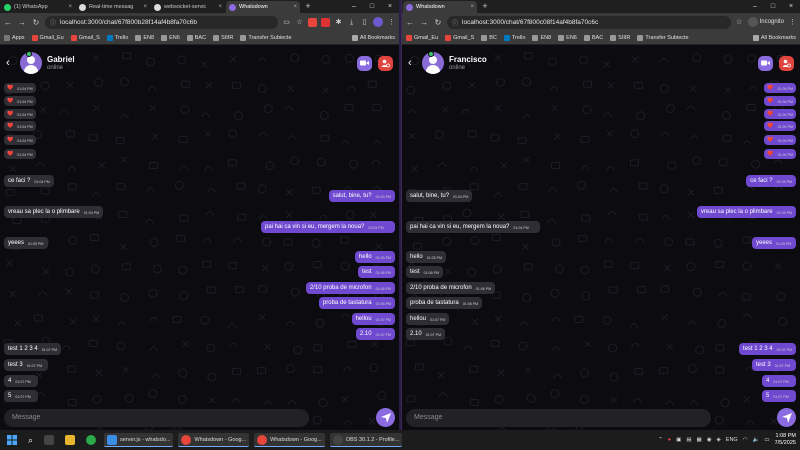 This screenshot has width=800, height=450. I want to click on chrome-button, so click(91, 440).